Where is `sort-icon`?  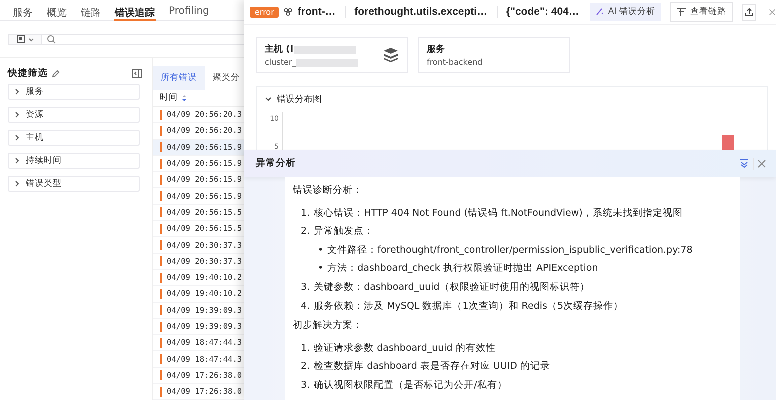 sort-icon is located at coordinates (184, 98).